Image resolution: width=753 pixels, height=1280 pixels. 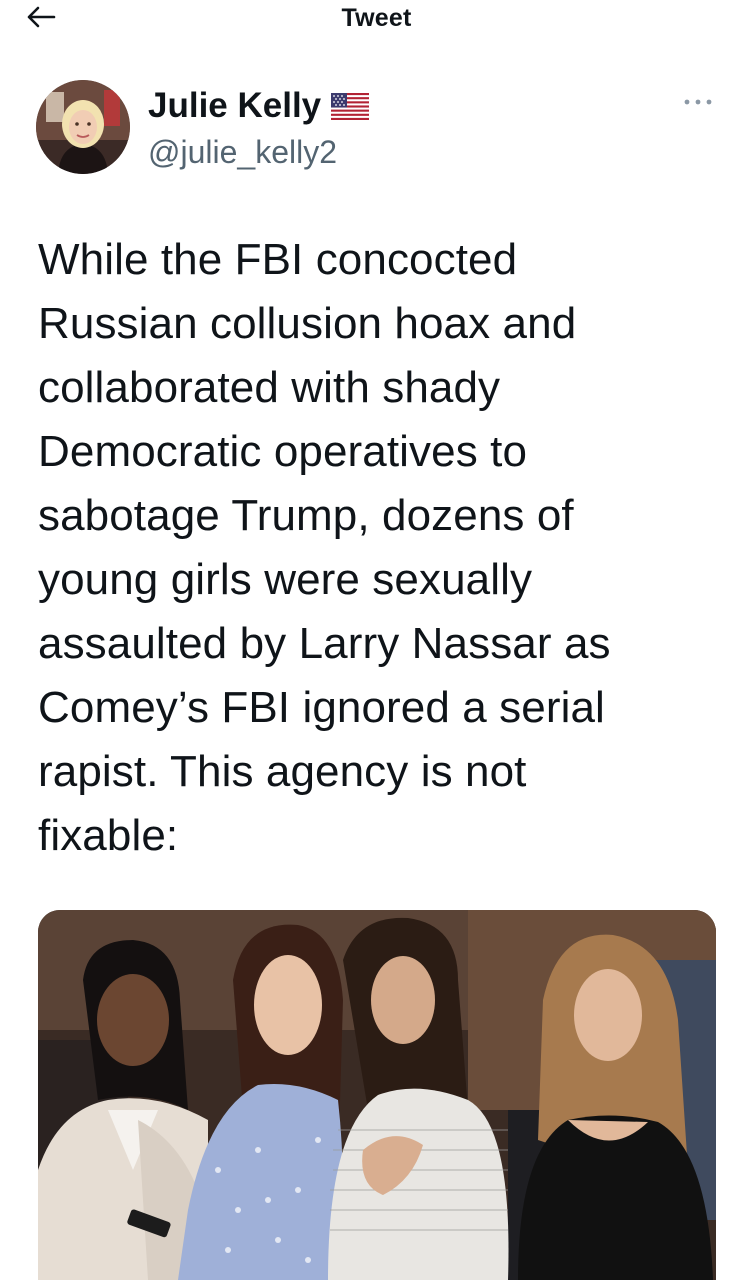 I want to click on author-name: Julie Kelly, so click(x=234, y=106).